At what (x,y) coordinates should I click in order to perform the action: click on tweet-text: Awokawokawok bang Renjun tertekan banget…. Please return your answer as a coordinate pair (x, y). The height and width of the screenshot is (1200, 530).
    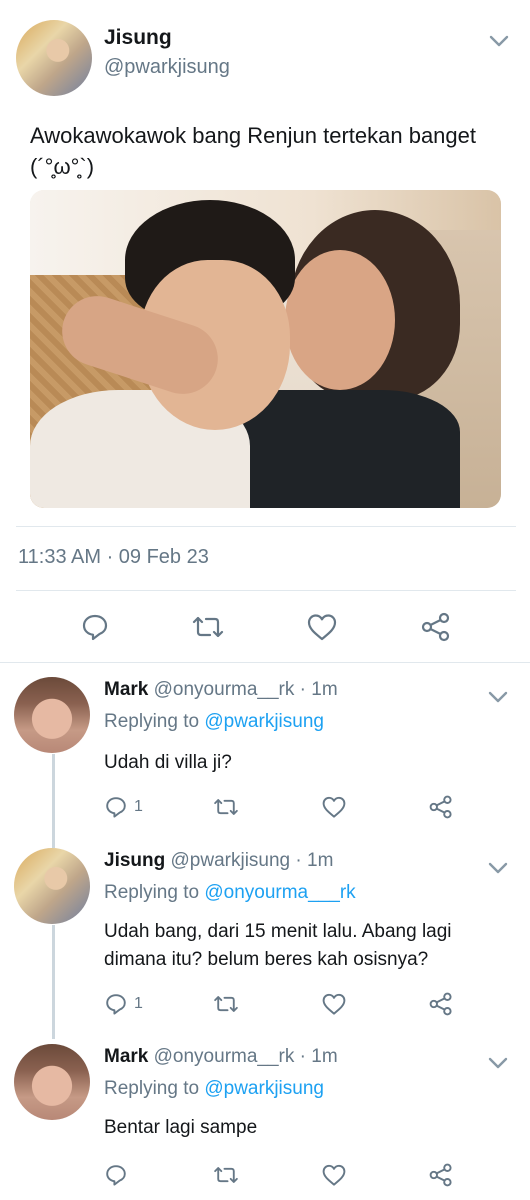
    Looking at the image, I should click on (256, 151).